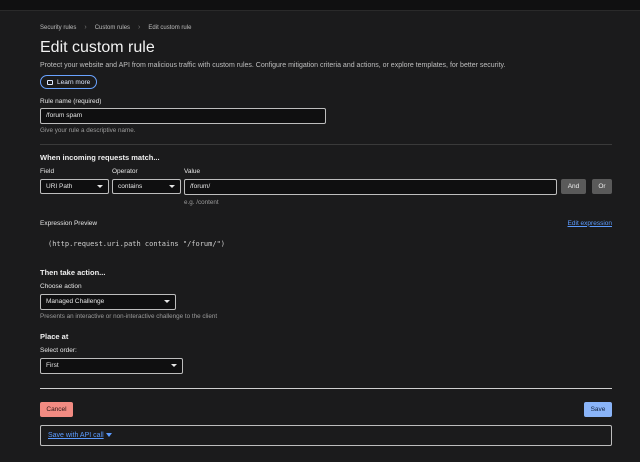 This screenshot has height=462, width=640. I want to click on and-label: And, so click(573, 186).